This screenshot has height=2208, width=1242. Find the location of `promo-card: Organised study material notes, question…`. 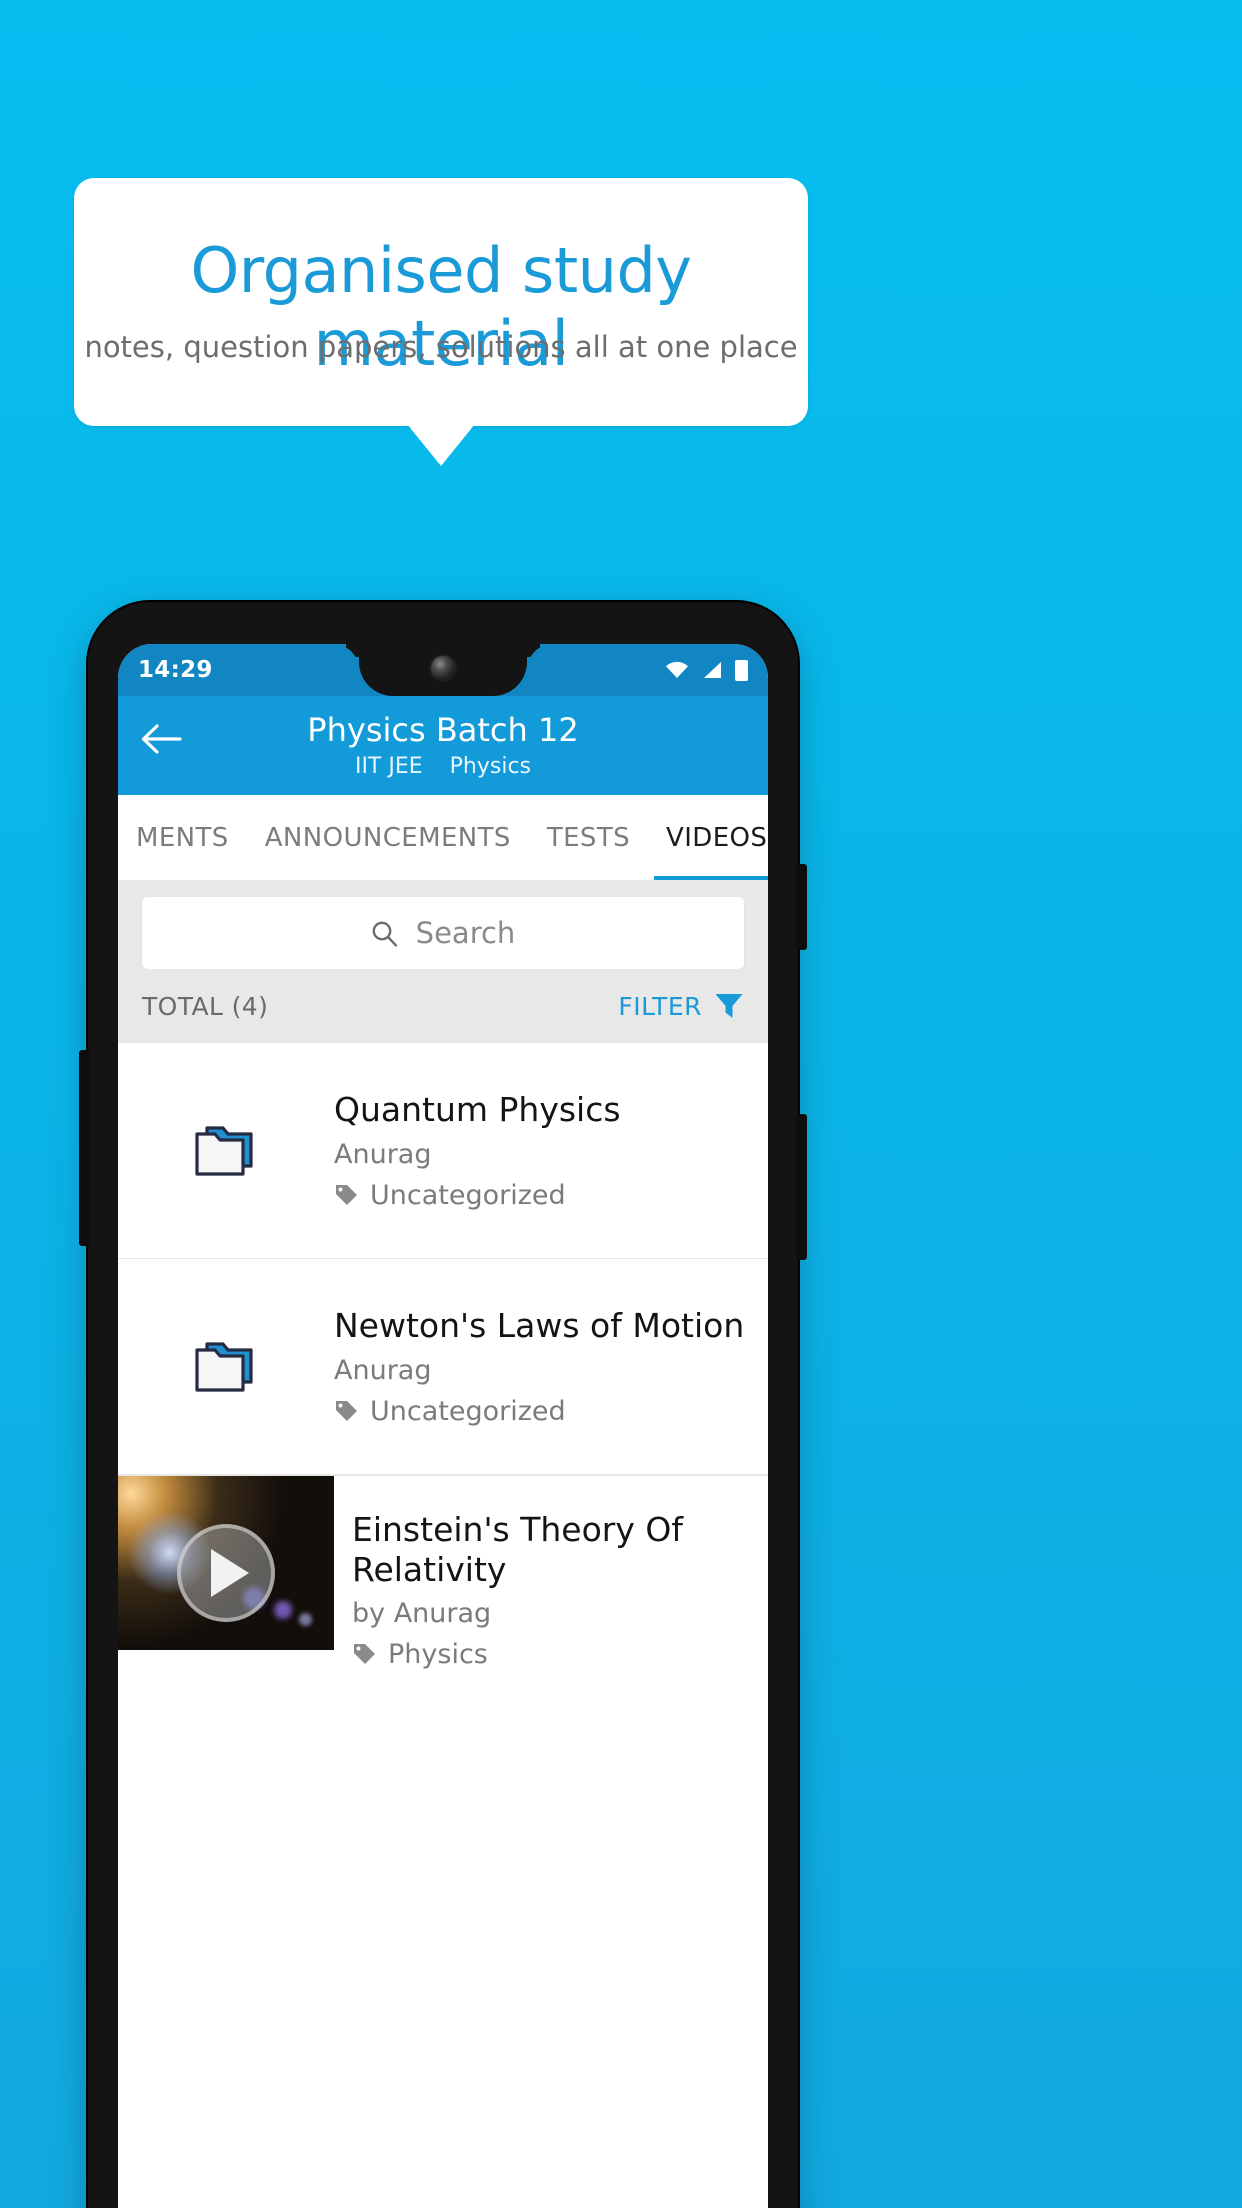

promo-card: Organised study material notes, question… is located at coordinates (441, 302).